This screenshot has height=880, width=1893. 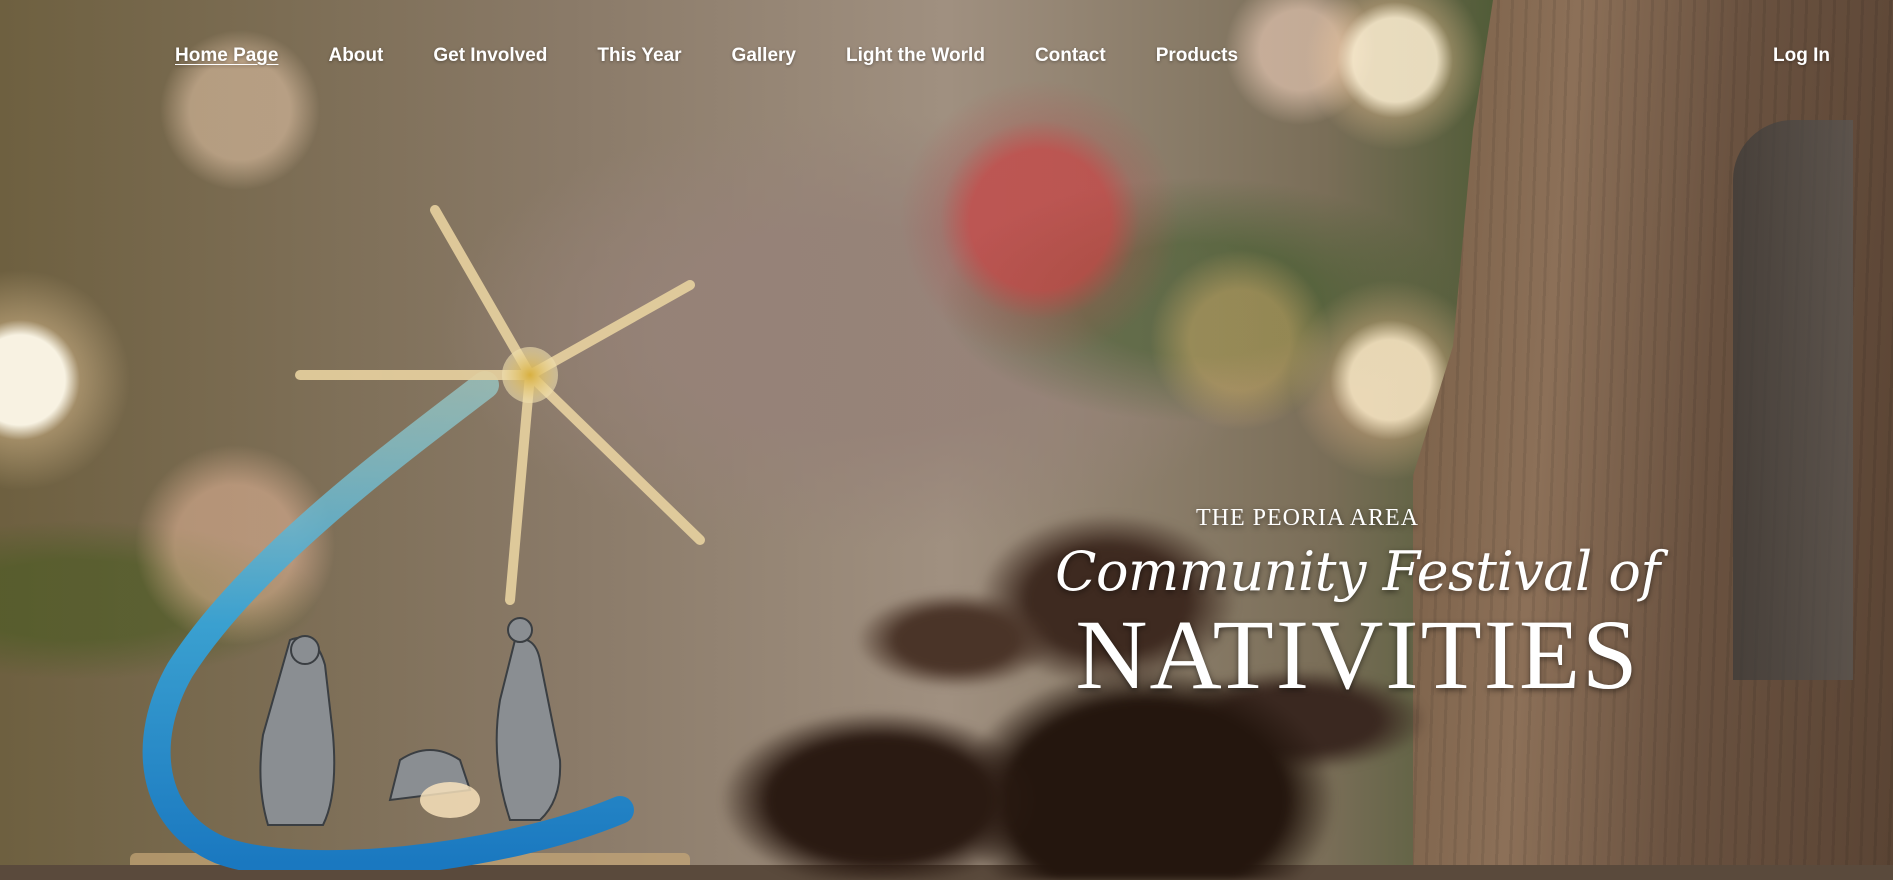 What do you see at coordinates (1070, 56) in the screenshot?
I see `nav-contact: Contact` at bounding box center [1070, 56].